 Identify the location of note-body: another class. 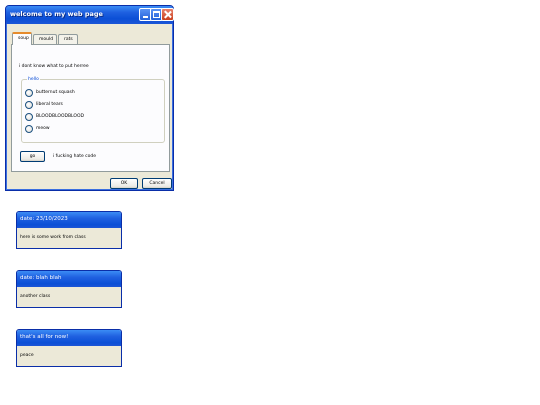
(35, 296).